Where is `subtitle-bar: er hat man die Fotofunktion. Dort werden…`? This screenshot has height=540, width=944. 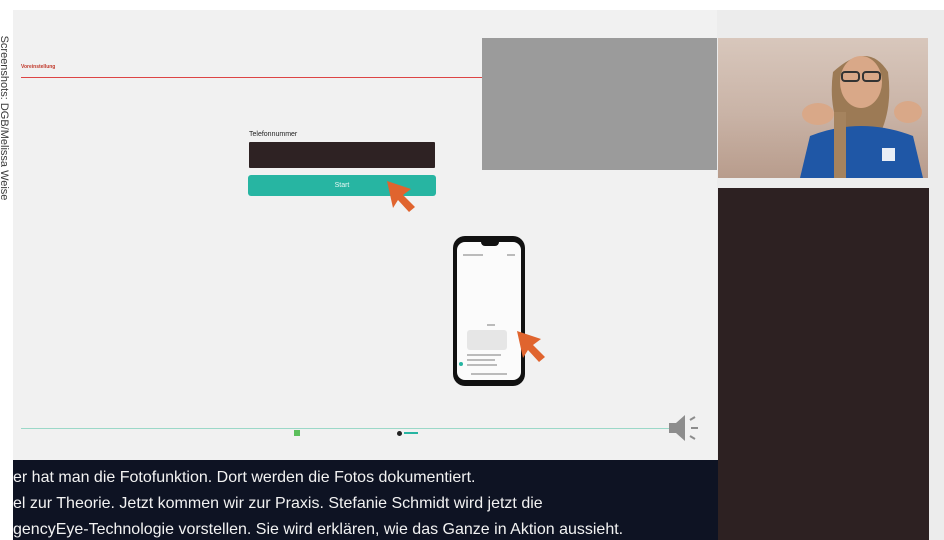
subtitle-bar: er hat man die Fotofunktion. Dort werden… is located at coordinates (365, 500).